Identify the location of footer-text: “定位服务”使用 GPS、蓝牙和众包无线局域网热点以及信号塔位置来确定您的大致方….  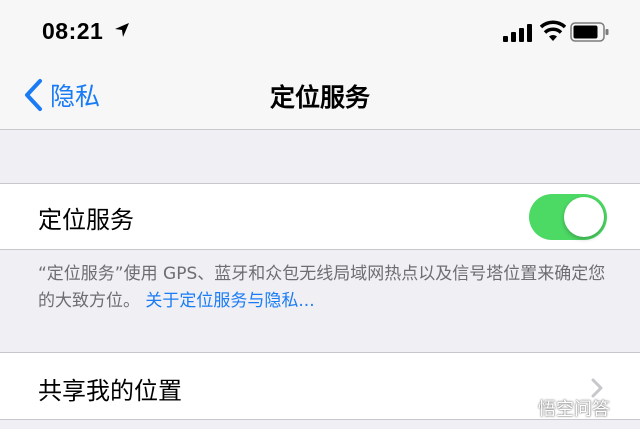
(322, 287).